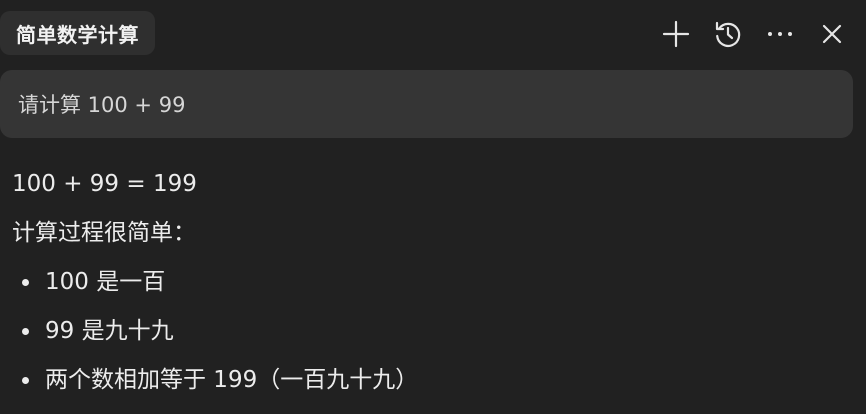 The height and width of the screenshot is (414, 866). I want to click on history-icon, so click(728, 34).